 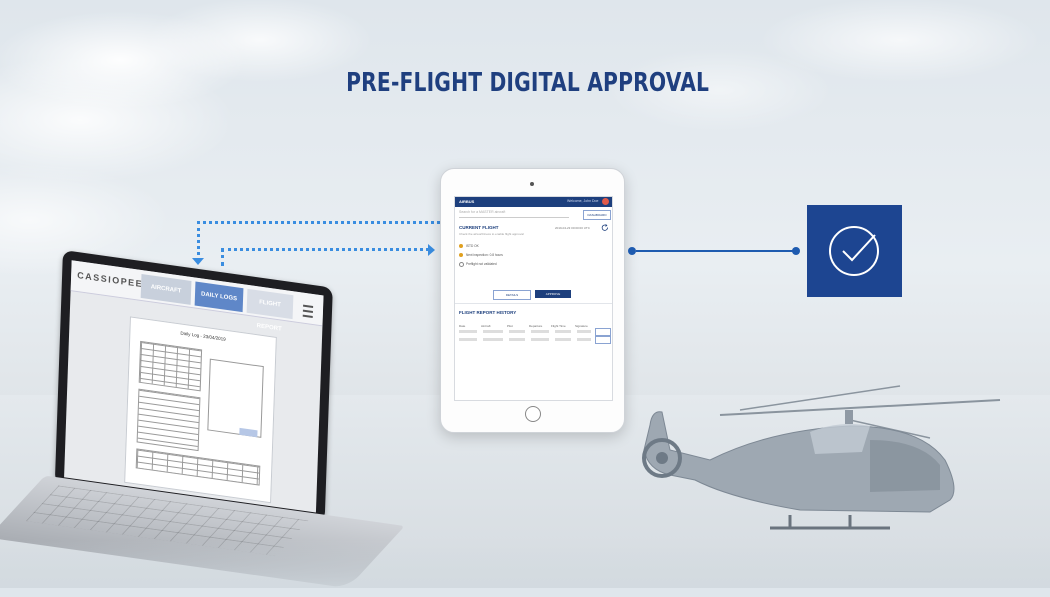 I want to click on floor-reflection, so click(x=525, y=564).